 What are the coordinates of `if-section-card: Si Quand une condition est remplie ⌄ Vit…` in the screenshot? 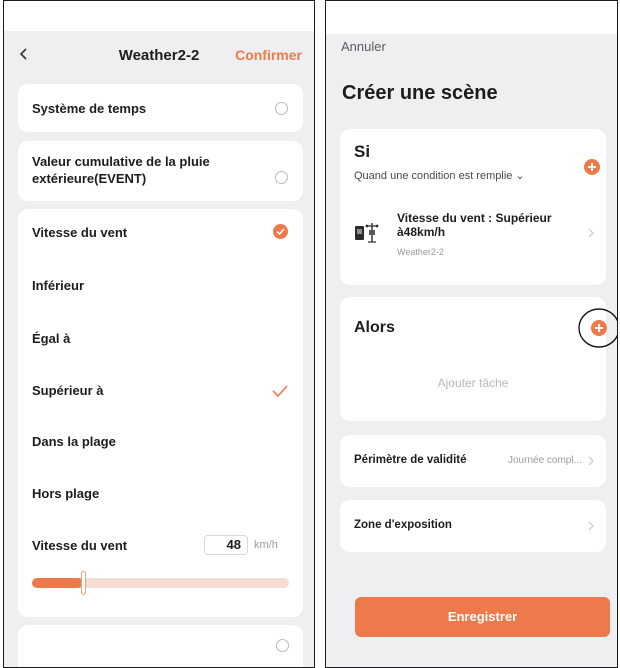 It's located at (473, 207).